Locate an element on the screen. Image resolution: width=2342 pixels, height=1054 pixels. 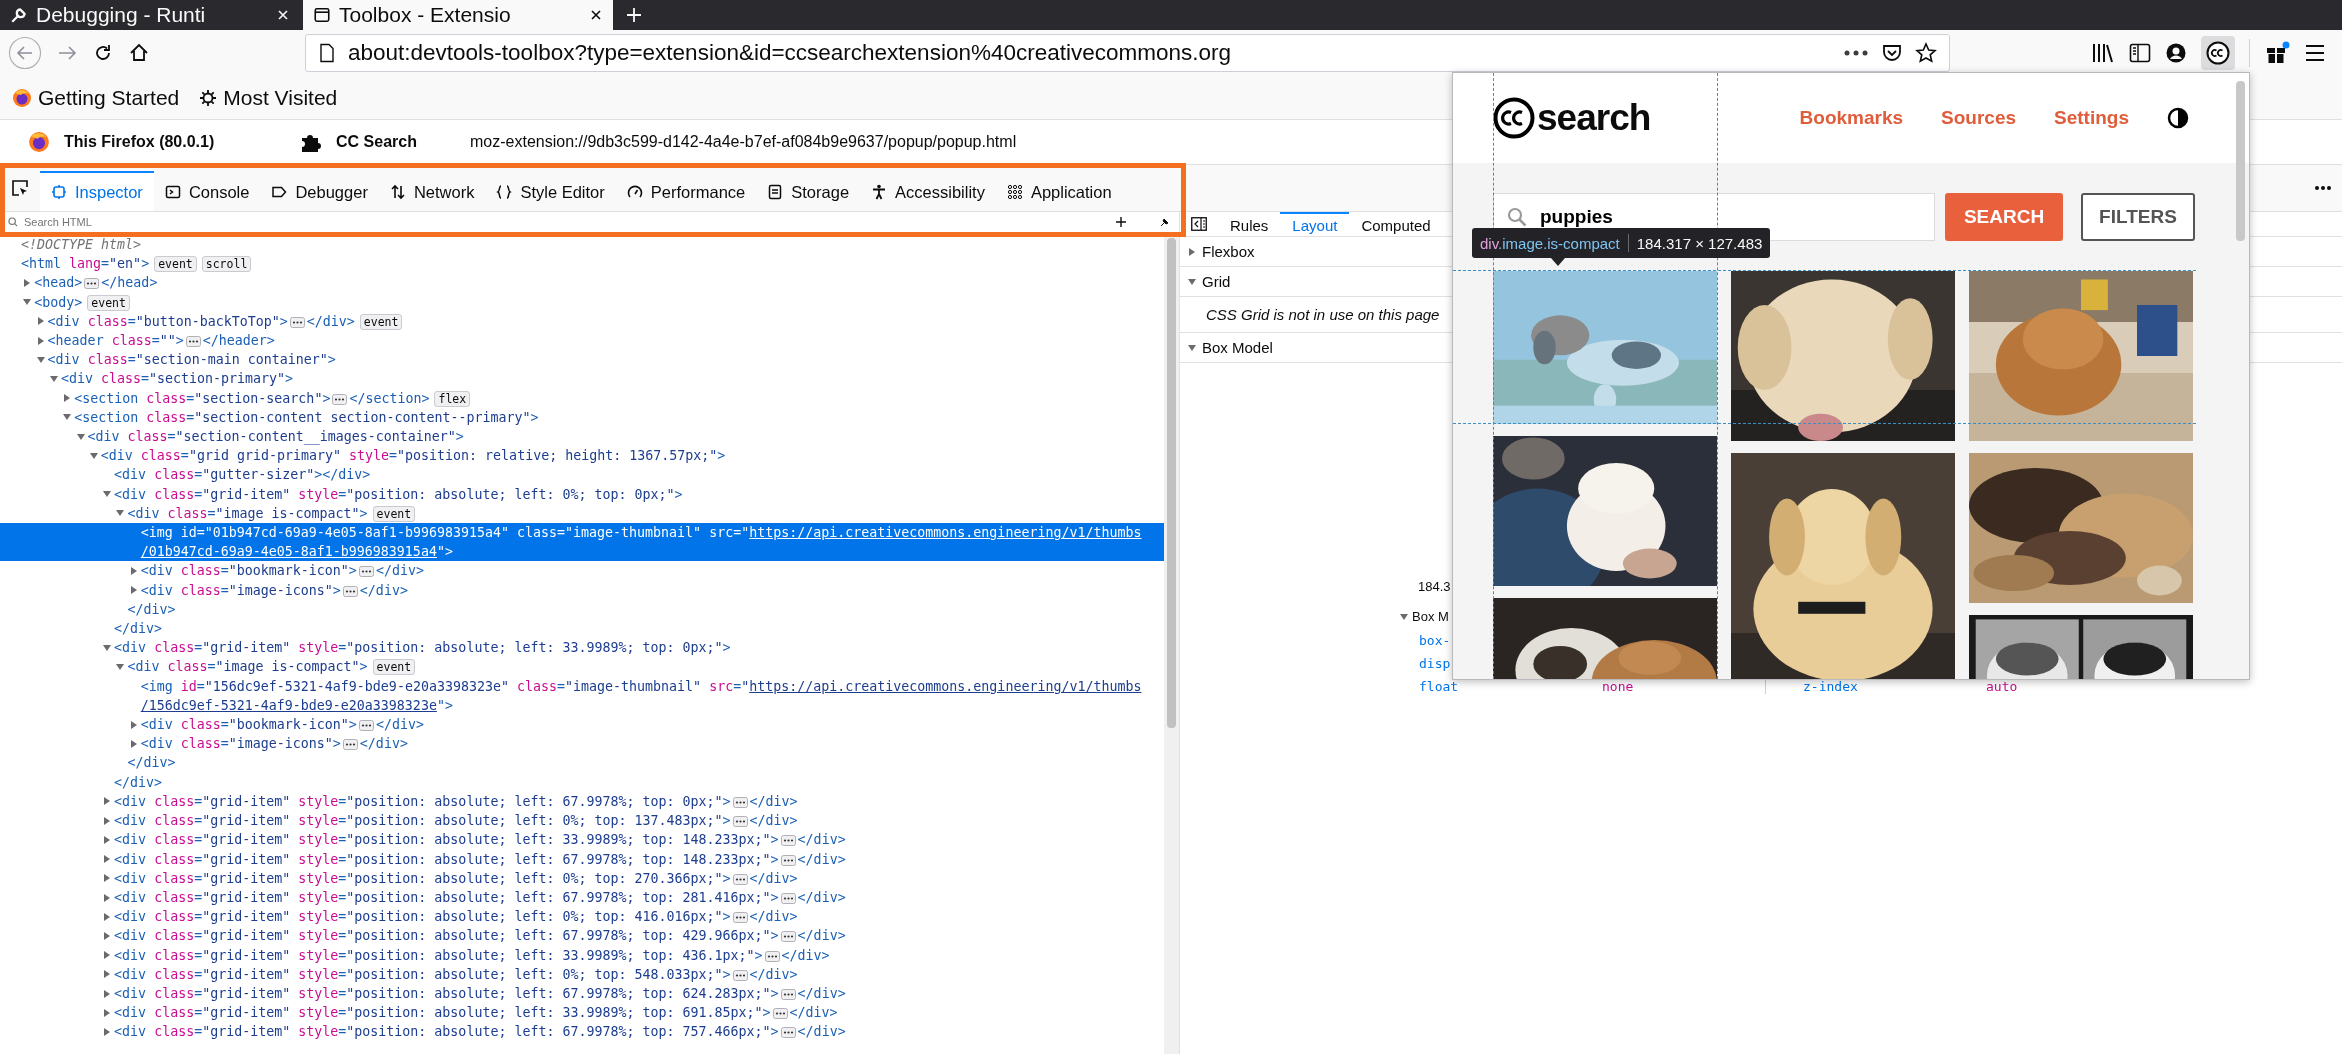
section-title: Flexbox is located at coordinates (1228, 251).